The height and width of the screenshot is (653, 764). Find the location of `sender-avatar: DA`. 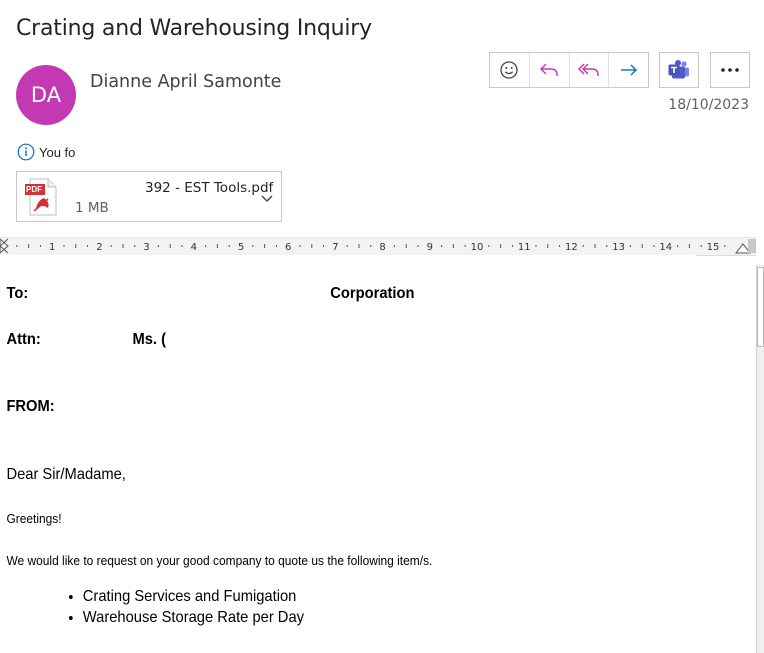

sender-avatar: DA is located at coordinates (46, 95).